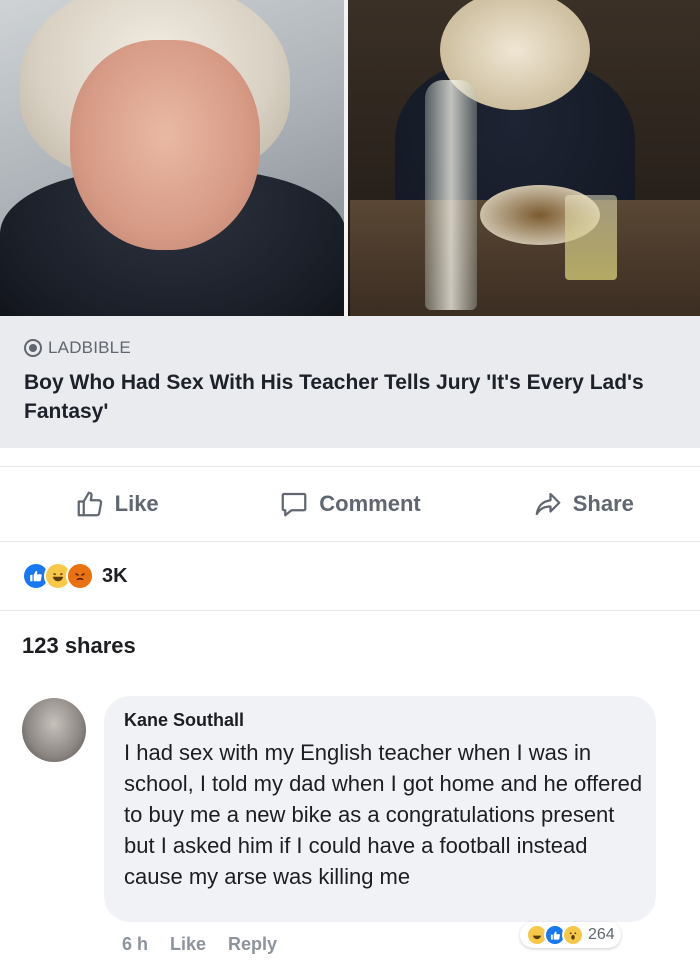  What do you see at coordinates (591, 237) in the screenshot?
I see `photo-right-glass` at bounding box center [591, 237].